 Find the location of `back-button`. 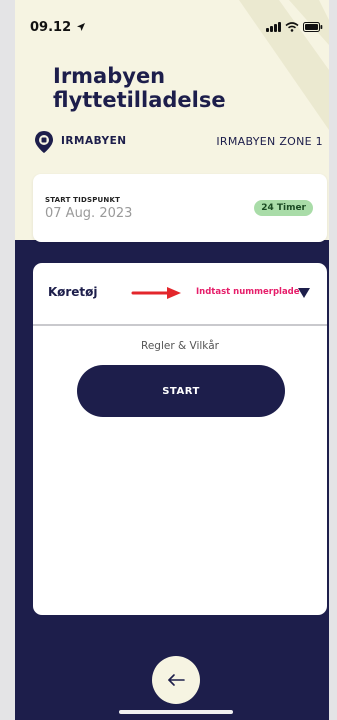

back-button is located at coordinates (176, 680).